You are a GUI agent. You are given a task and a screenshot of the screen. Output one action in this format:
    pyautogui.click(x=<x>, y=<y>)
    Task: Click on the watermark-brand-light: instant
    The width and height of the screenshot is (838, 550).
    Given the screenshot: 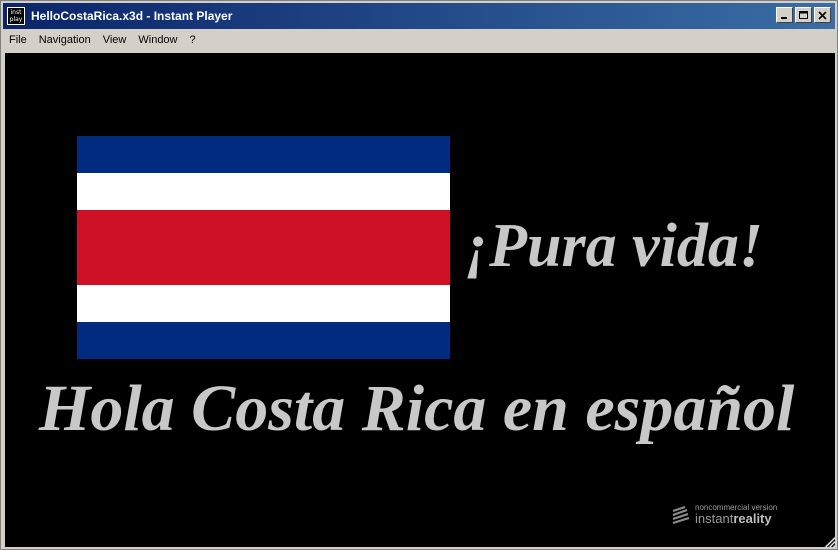 What is the action you would take?
    pyautogui.click(x=714, y=518)
    